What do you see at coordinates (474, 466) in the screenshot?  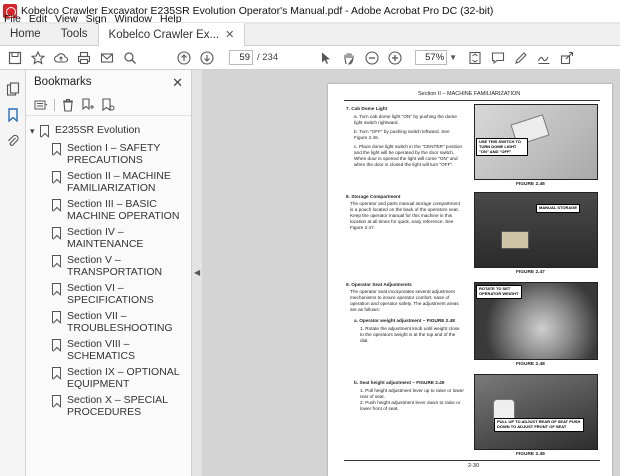 I see `page-footer: 2-30` at bounding box center [474, 466].